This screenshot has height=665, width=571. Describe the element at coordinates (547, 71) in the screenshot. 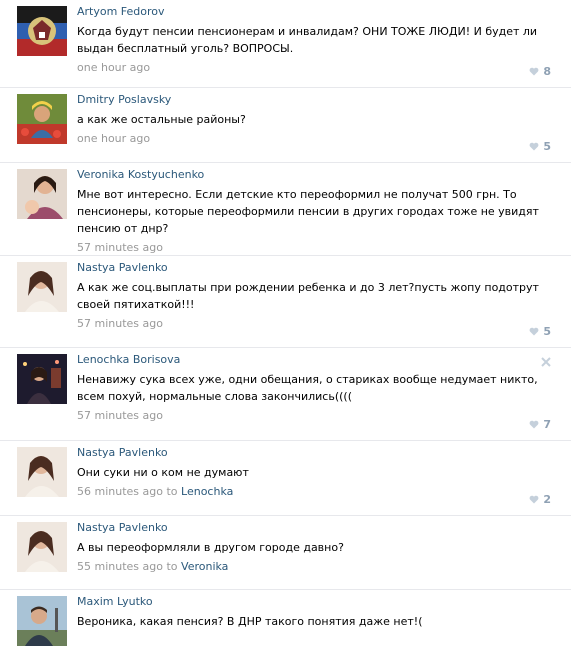

I see `like-count: 8` at that location.